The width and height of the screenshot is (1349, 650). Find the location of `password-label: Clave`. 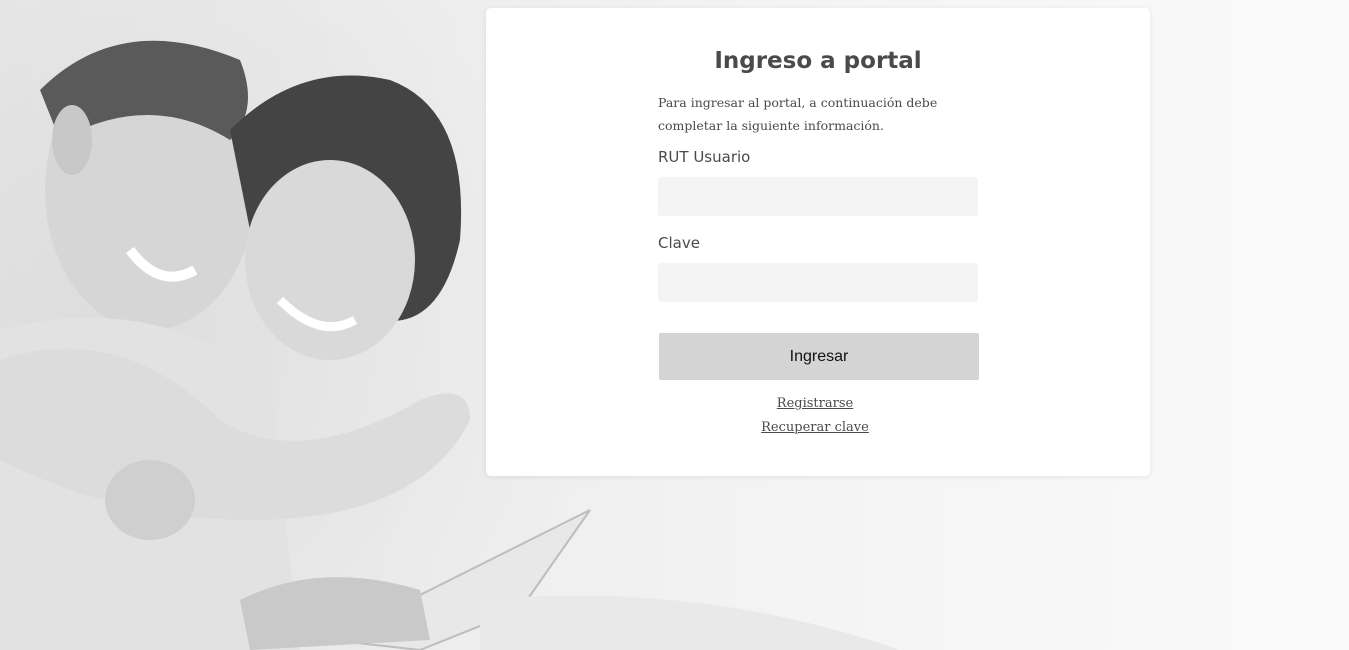

password-label: Clave is located at coordinates (679, 243).